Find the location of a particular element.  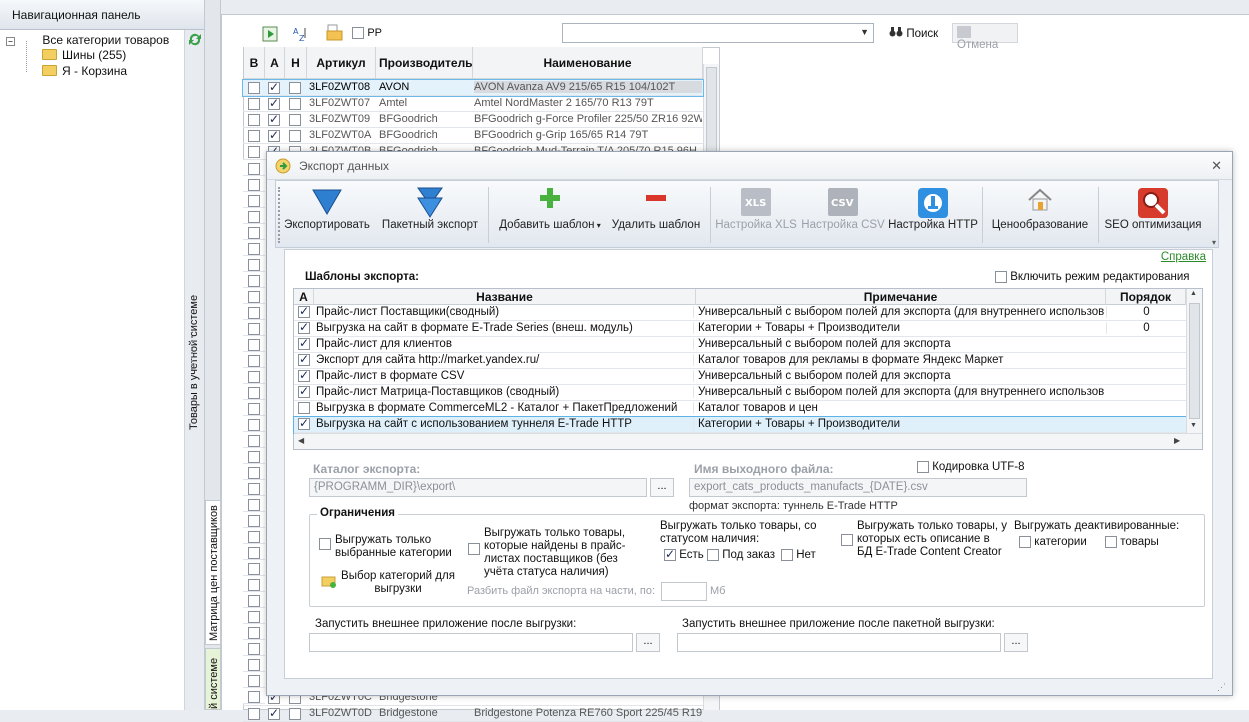

run-after-batch-input is located at coordinates (839, 642).